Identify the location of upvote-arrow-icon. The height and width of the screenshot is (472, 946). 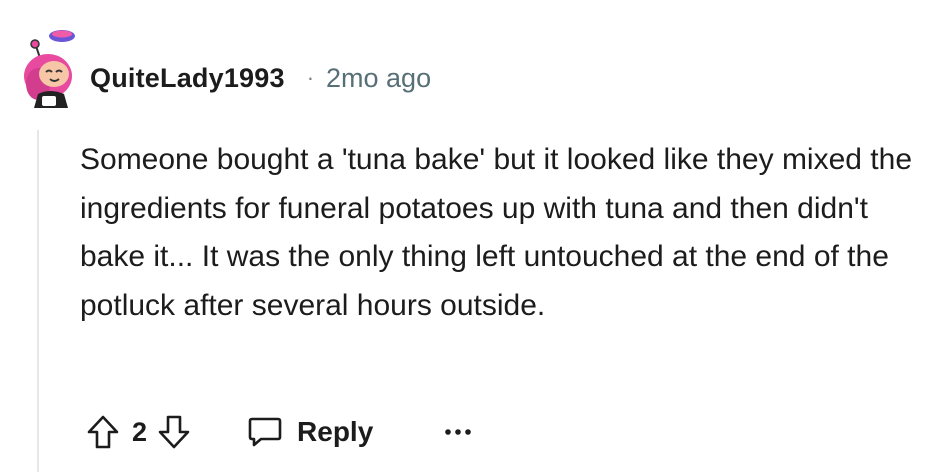
(103, 432).